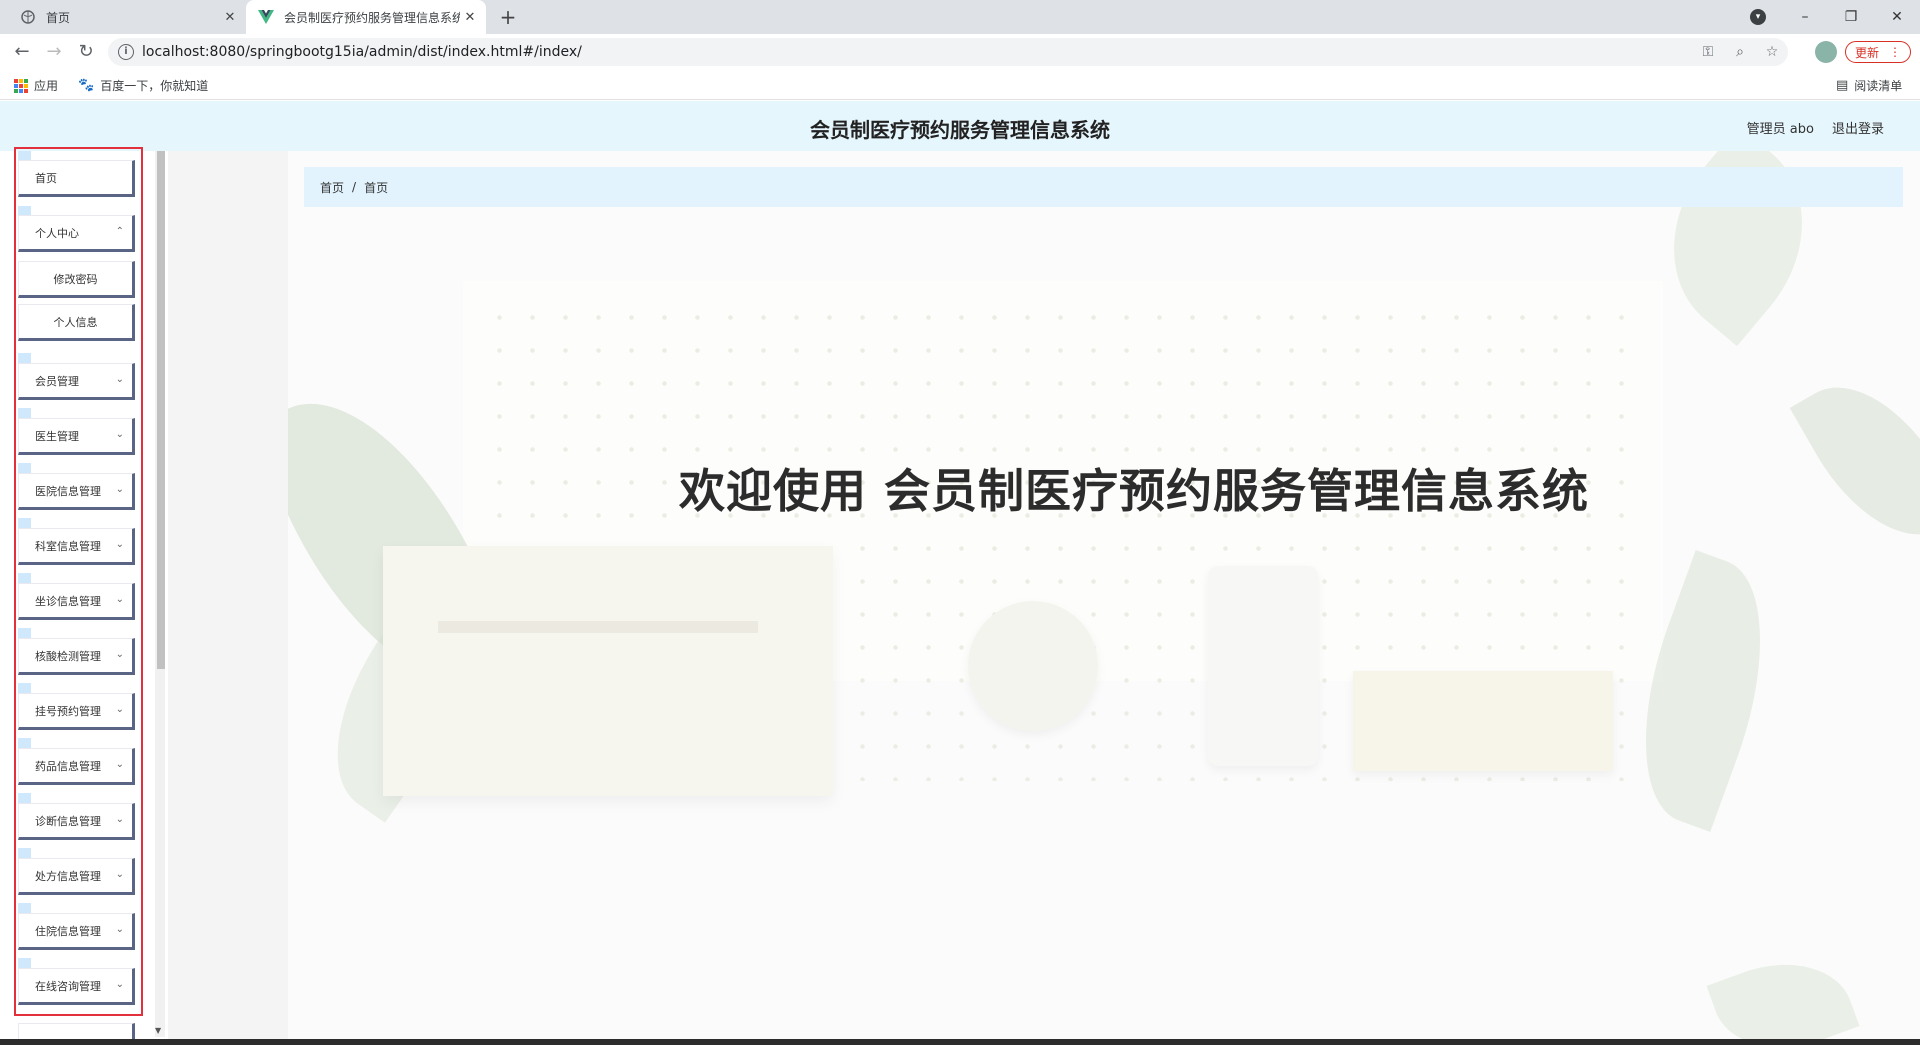  I want to click on reload-icon: ↻, so click(86, 52).